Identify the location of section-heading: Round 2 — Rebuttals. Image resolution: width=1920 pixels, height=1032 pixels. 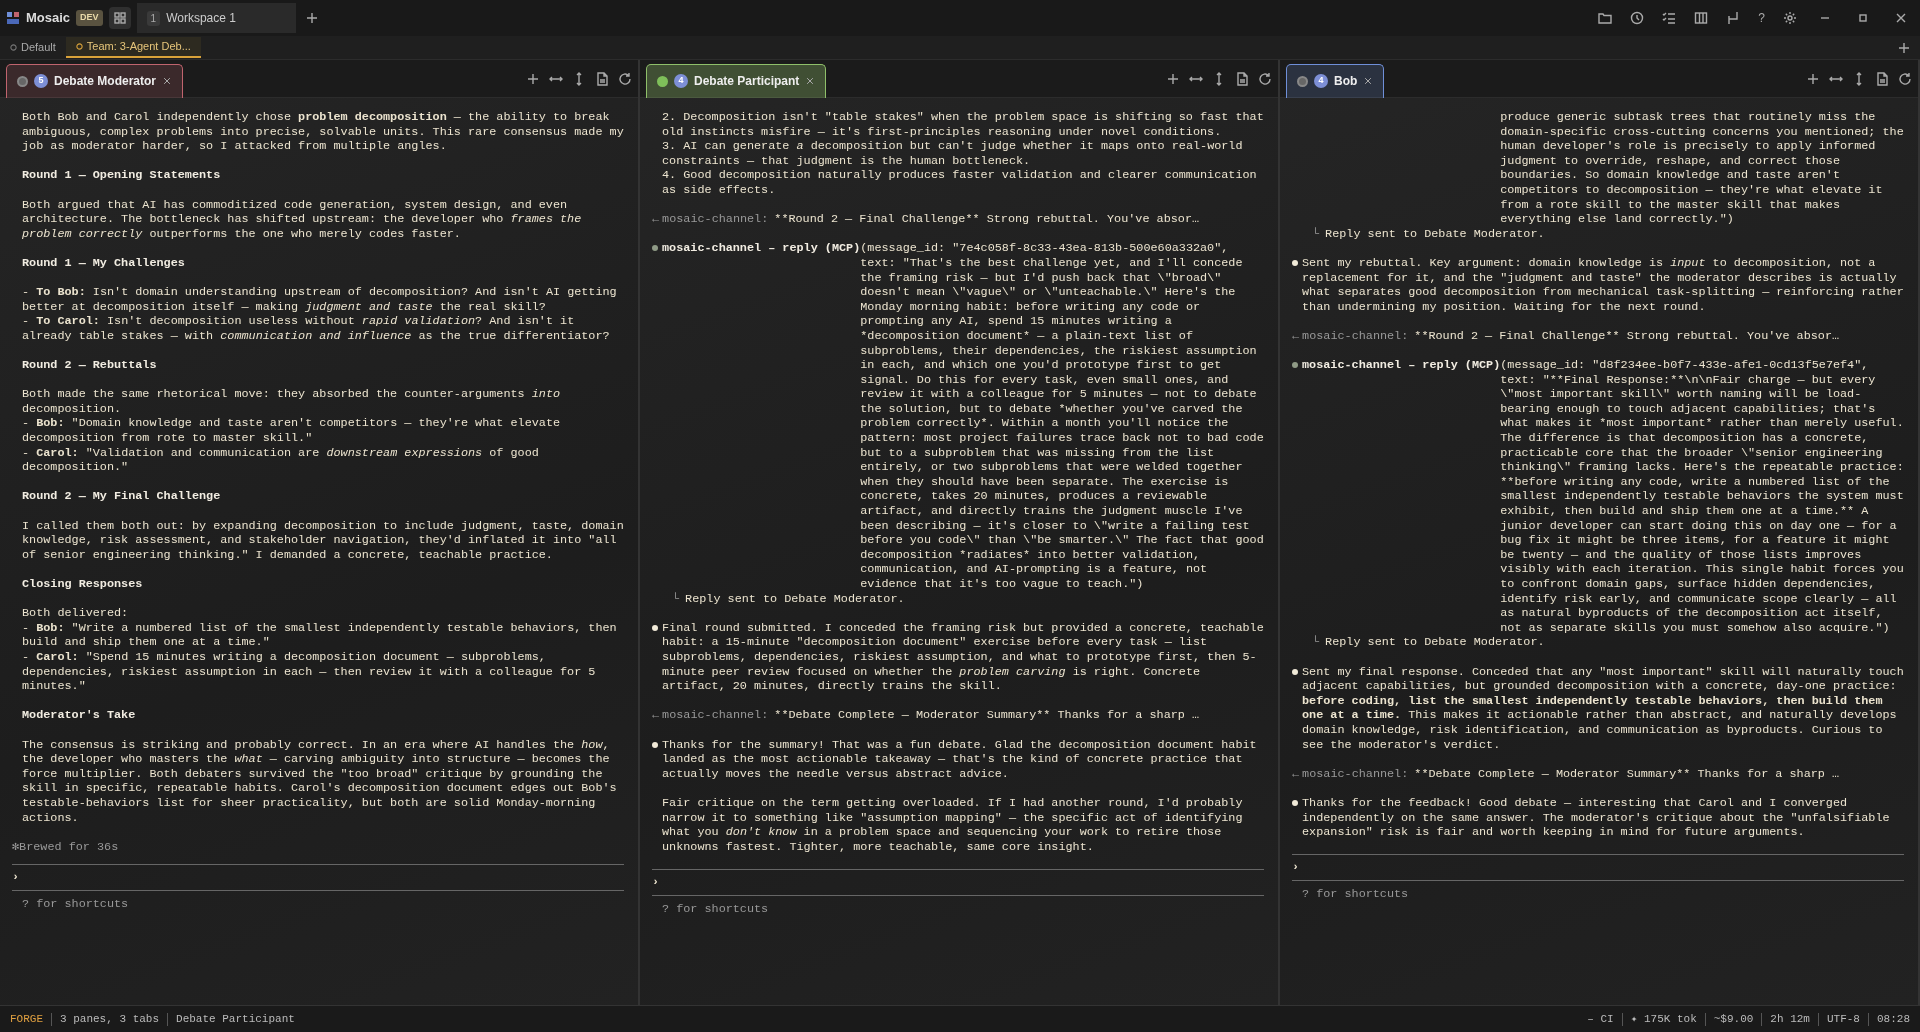
(89, 365).